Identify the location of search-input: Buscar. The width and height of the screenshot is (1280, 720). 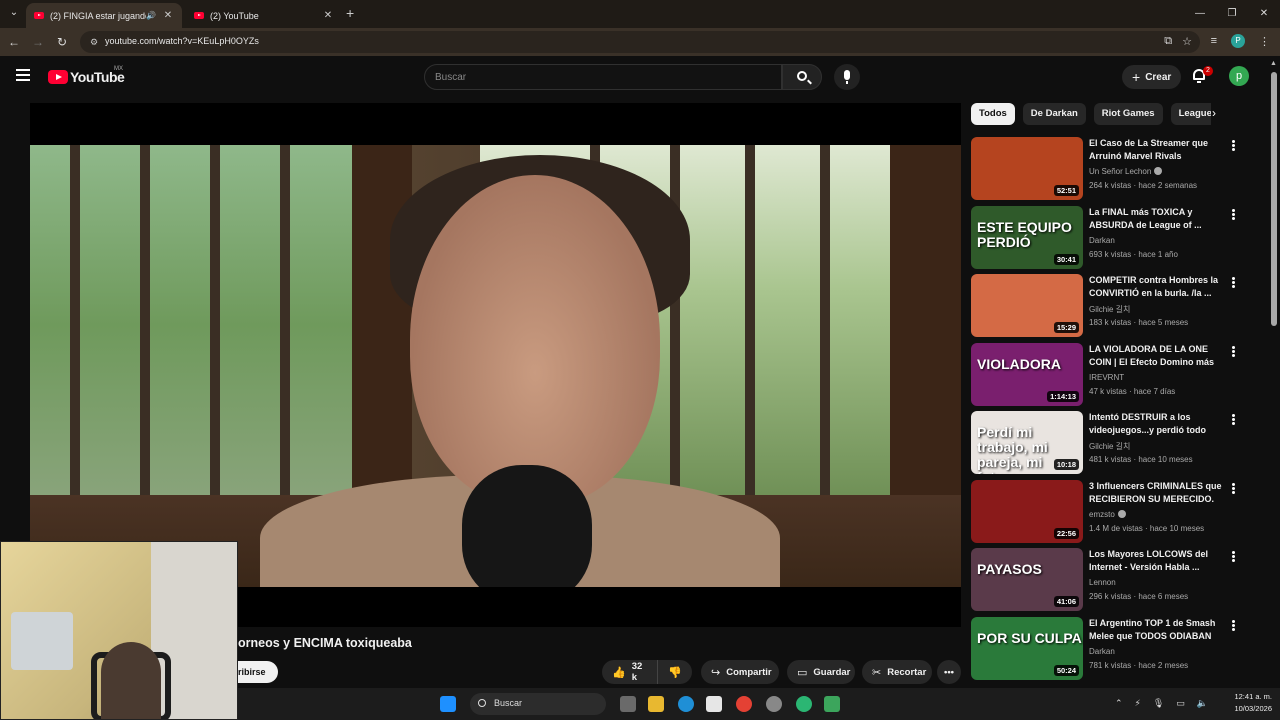
(603, 77).